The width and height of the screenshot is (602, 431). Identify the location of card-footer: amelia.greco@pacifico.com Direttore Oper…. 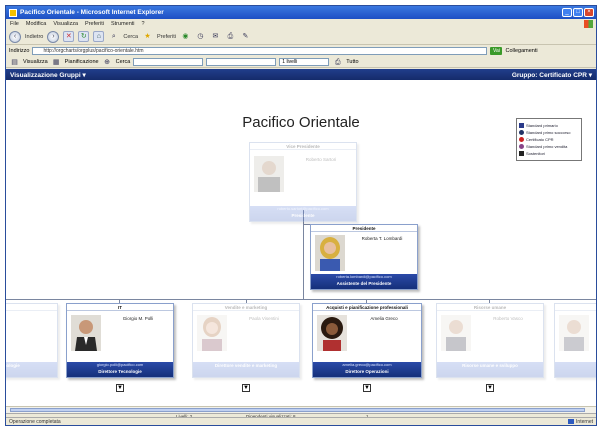
(367, 369).